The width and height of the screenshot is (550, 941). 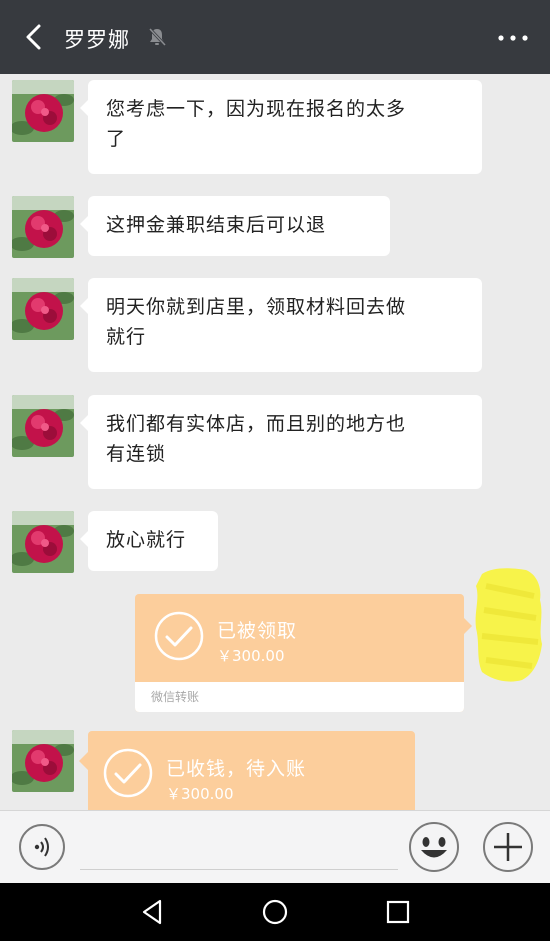 What do you see at coordinates (275, 846) in the screenshot?
I see `input-bar` at bounding box center [275, 846].